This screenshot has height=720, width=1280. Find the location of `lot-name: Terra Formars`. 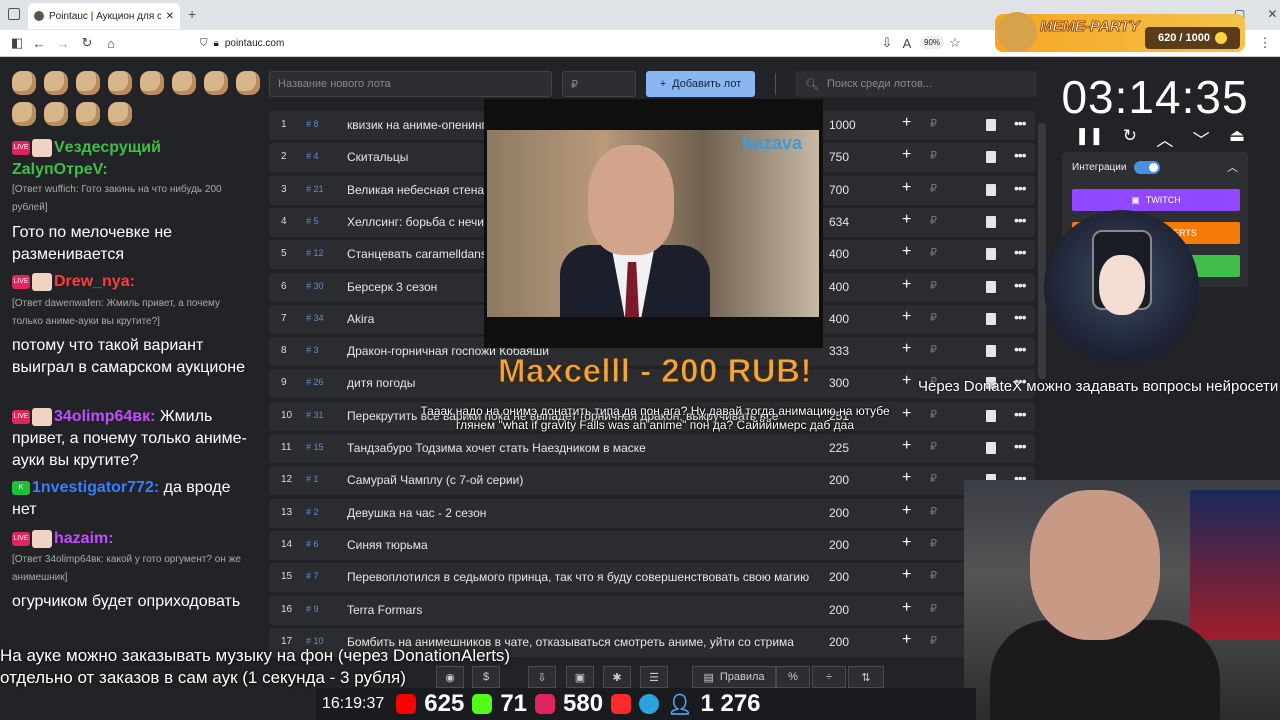

lot-name: Terra Formars is located at coordinates (578, 610).